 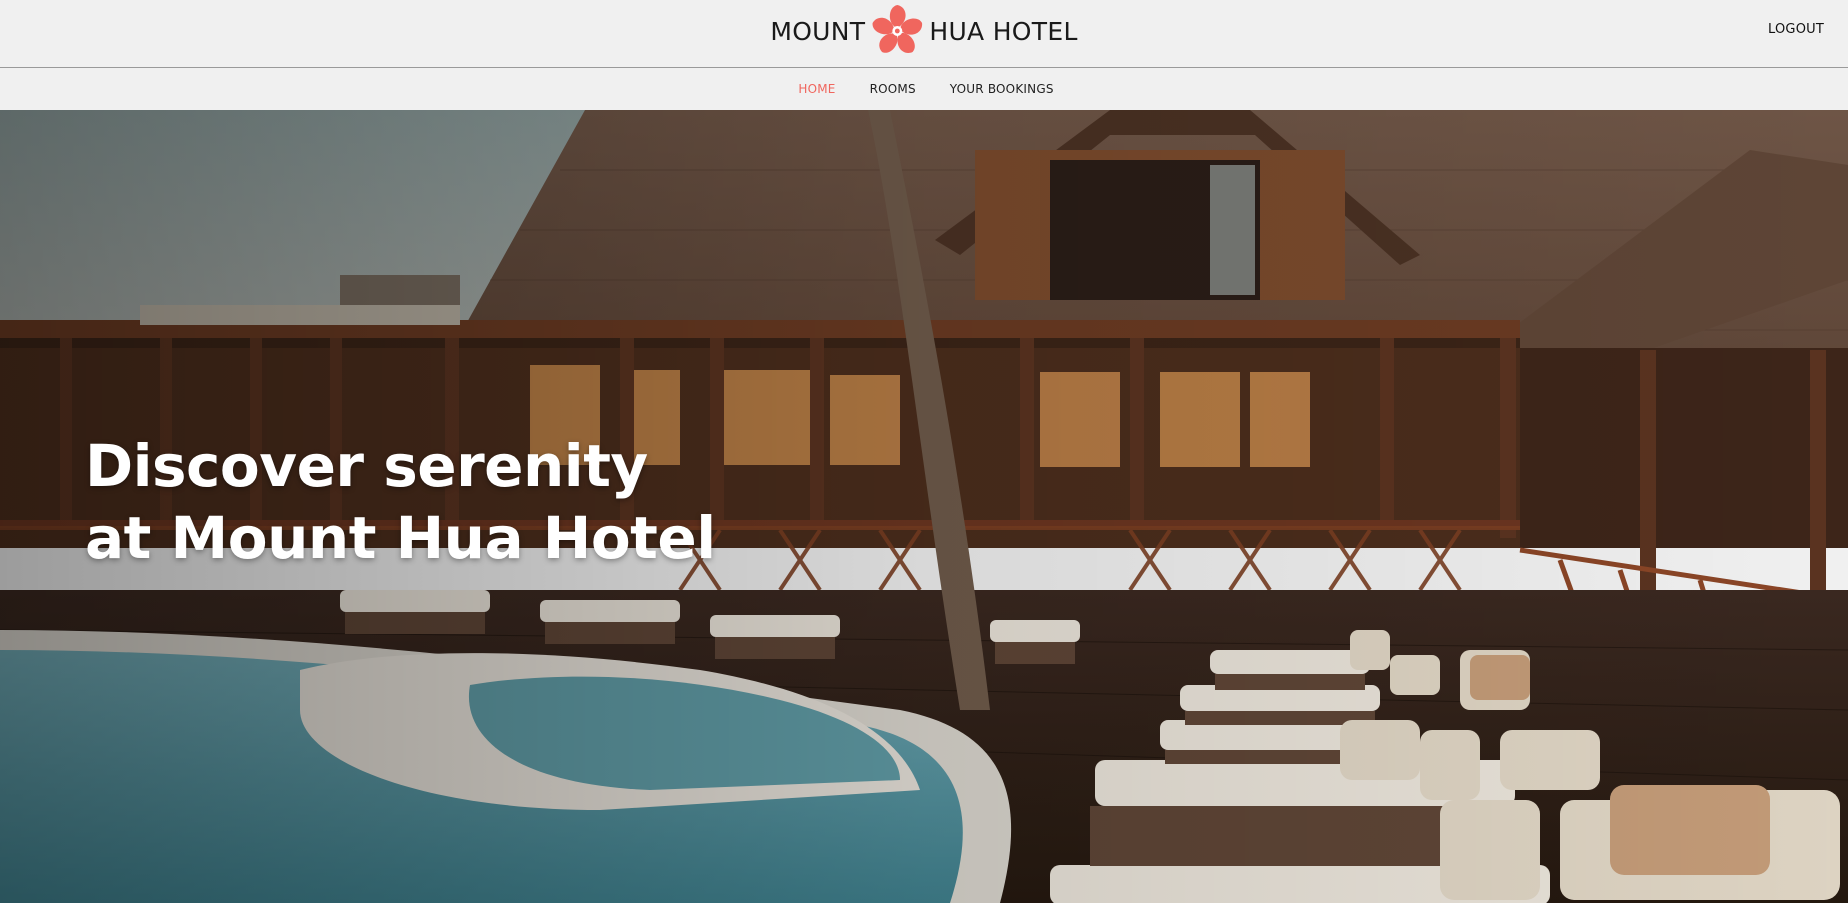 What do you see at coordinates (924, 89) in the screenshot?
I see `main-nav: HOME ROOMS YOUR BOOKINGS` at bounding box center [924, 89].